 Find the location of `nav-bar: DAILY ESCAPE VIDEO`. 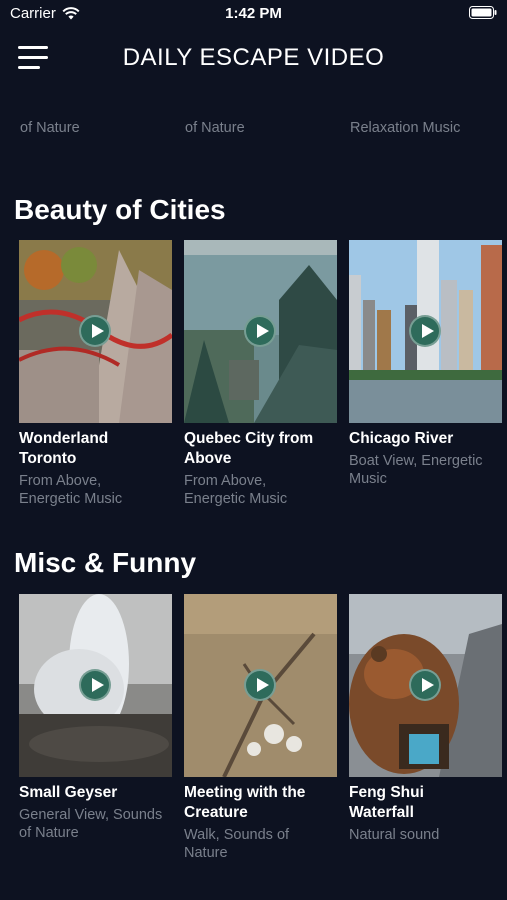

nav-bar: DAILY ESCAPE VIDEO is located at coordinates (253, 60).